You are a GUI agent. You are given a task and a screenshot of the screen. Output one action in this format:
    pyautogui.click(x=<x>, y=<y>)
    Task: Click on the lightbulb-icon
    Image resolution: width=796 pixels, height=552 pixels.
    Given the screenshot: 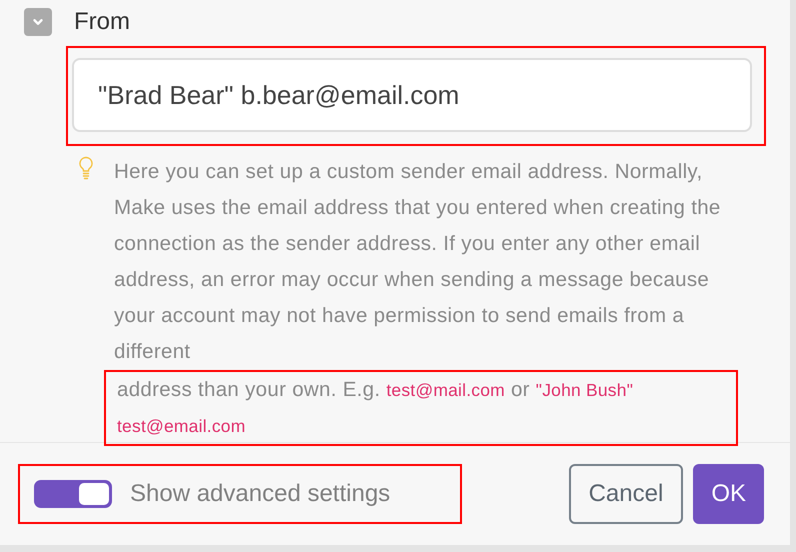 What is the action you would take?
    pyautogui.click(x=86, y=168)
    